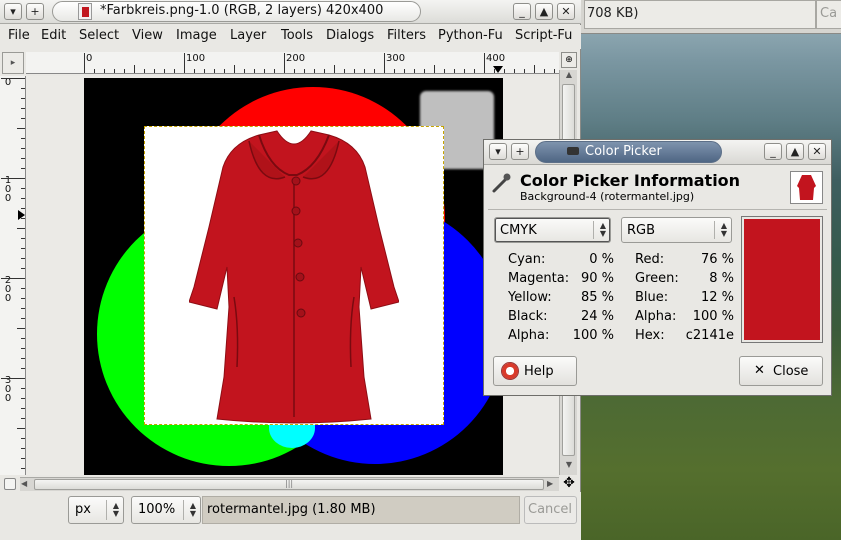 The image size is (841, 540). I want to click on hruler-label: 400, so click(496, 58).